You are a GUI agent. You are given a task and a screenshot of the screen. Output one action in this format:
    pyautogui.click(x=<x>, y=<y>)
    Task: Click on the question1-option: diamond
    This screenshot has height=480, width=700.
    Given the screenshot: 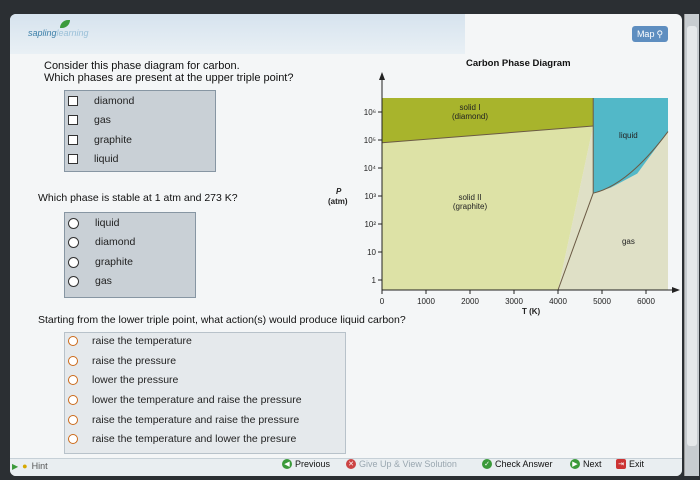 What is the action you would take?
    pyautogui.click(x=101, y=101)
    